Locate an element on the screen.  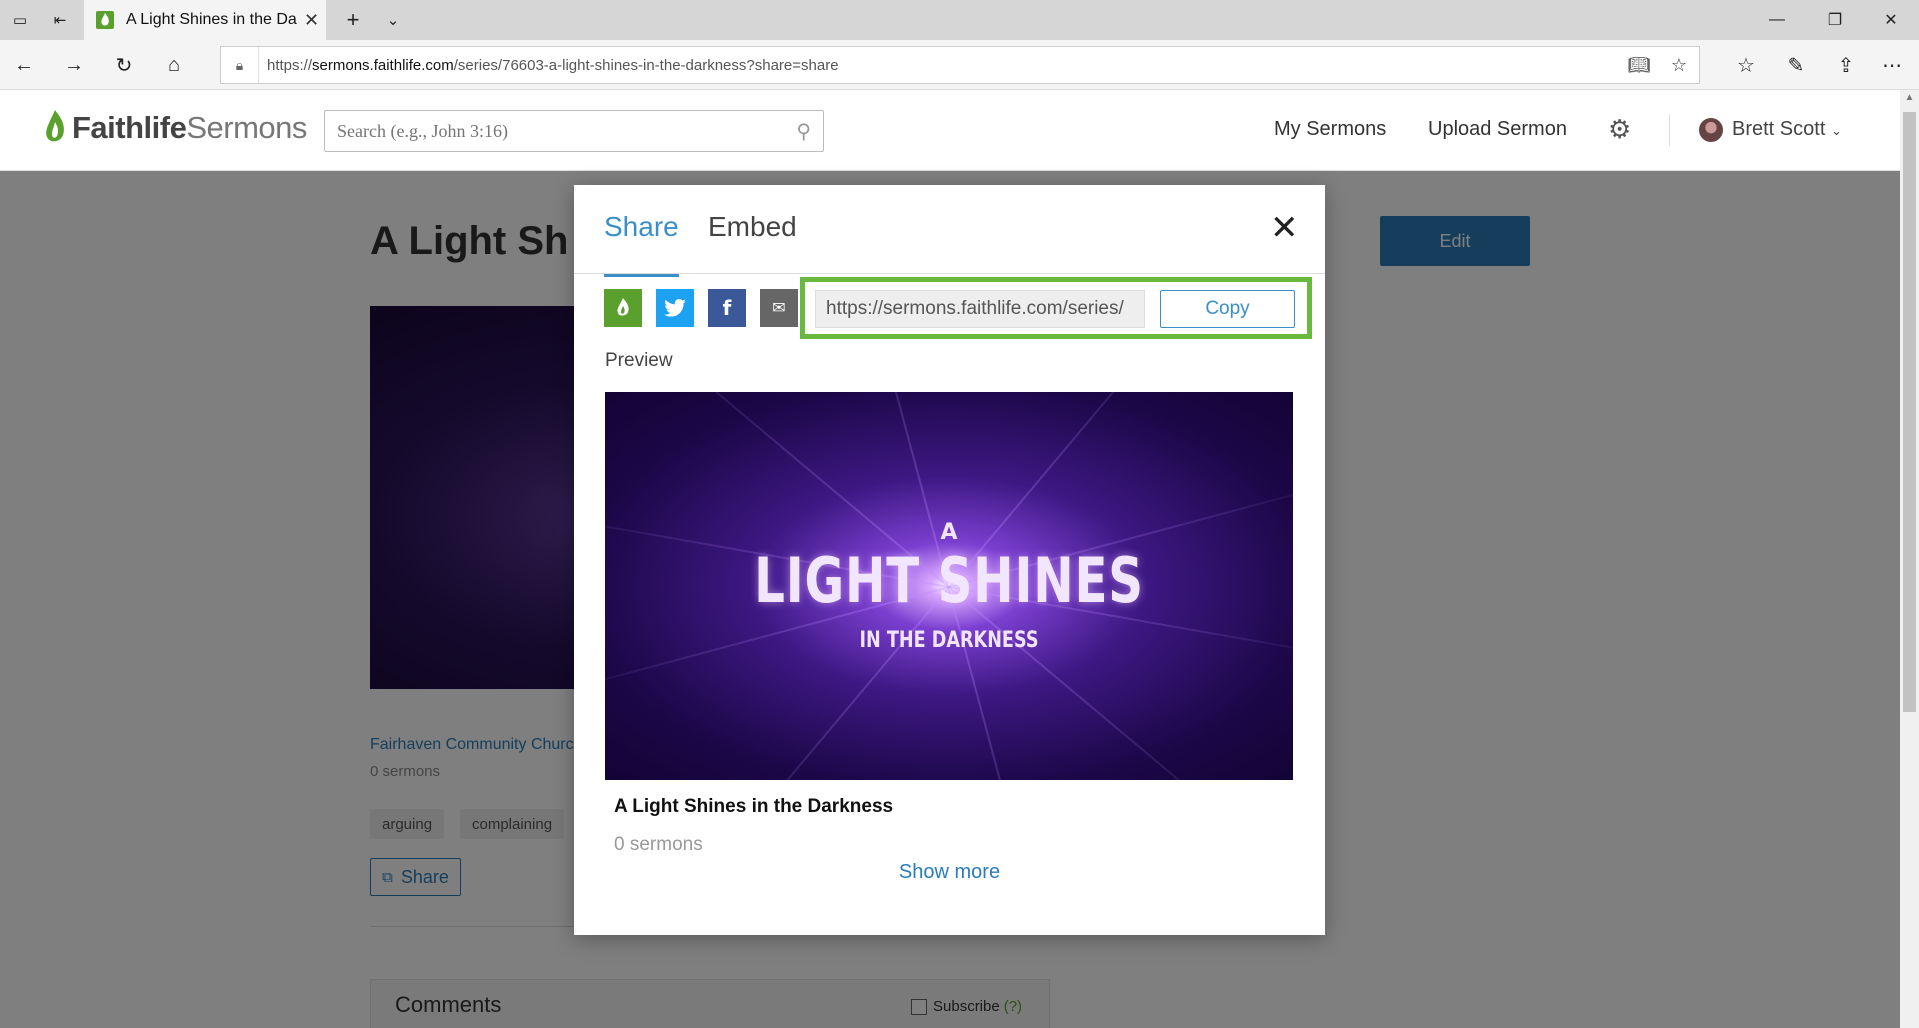
upload-sermon-link: Upload Sermon is located at coordinates (1497, 129).